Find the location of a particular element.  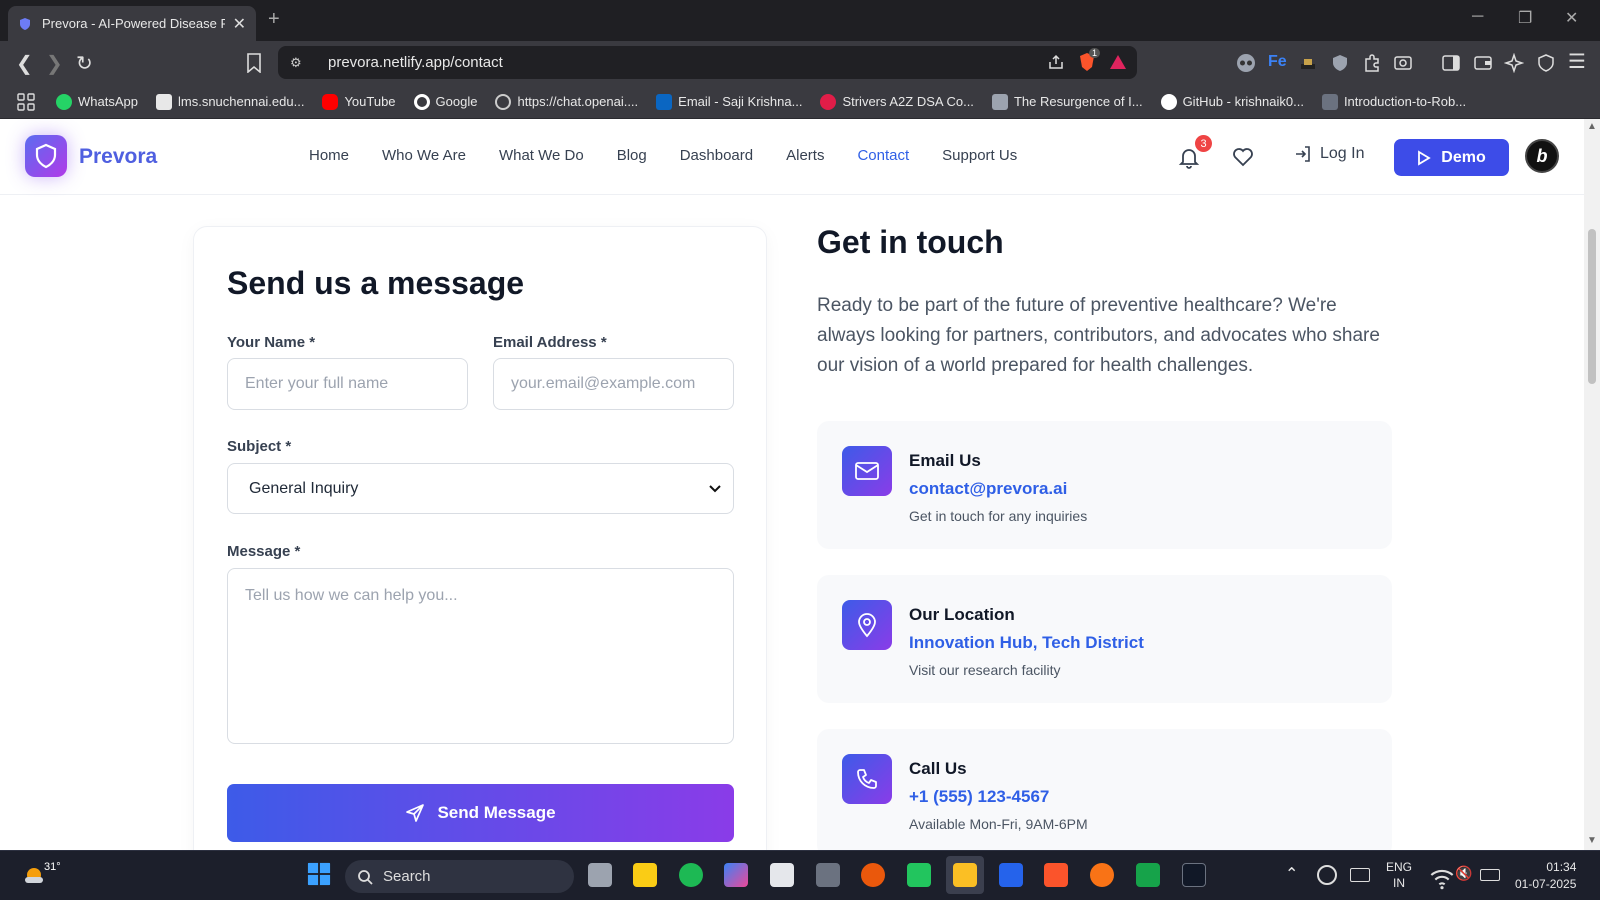

language-indicator: ENG IN is located at coordinates (1399, 875).